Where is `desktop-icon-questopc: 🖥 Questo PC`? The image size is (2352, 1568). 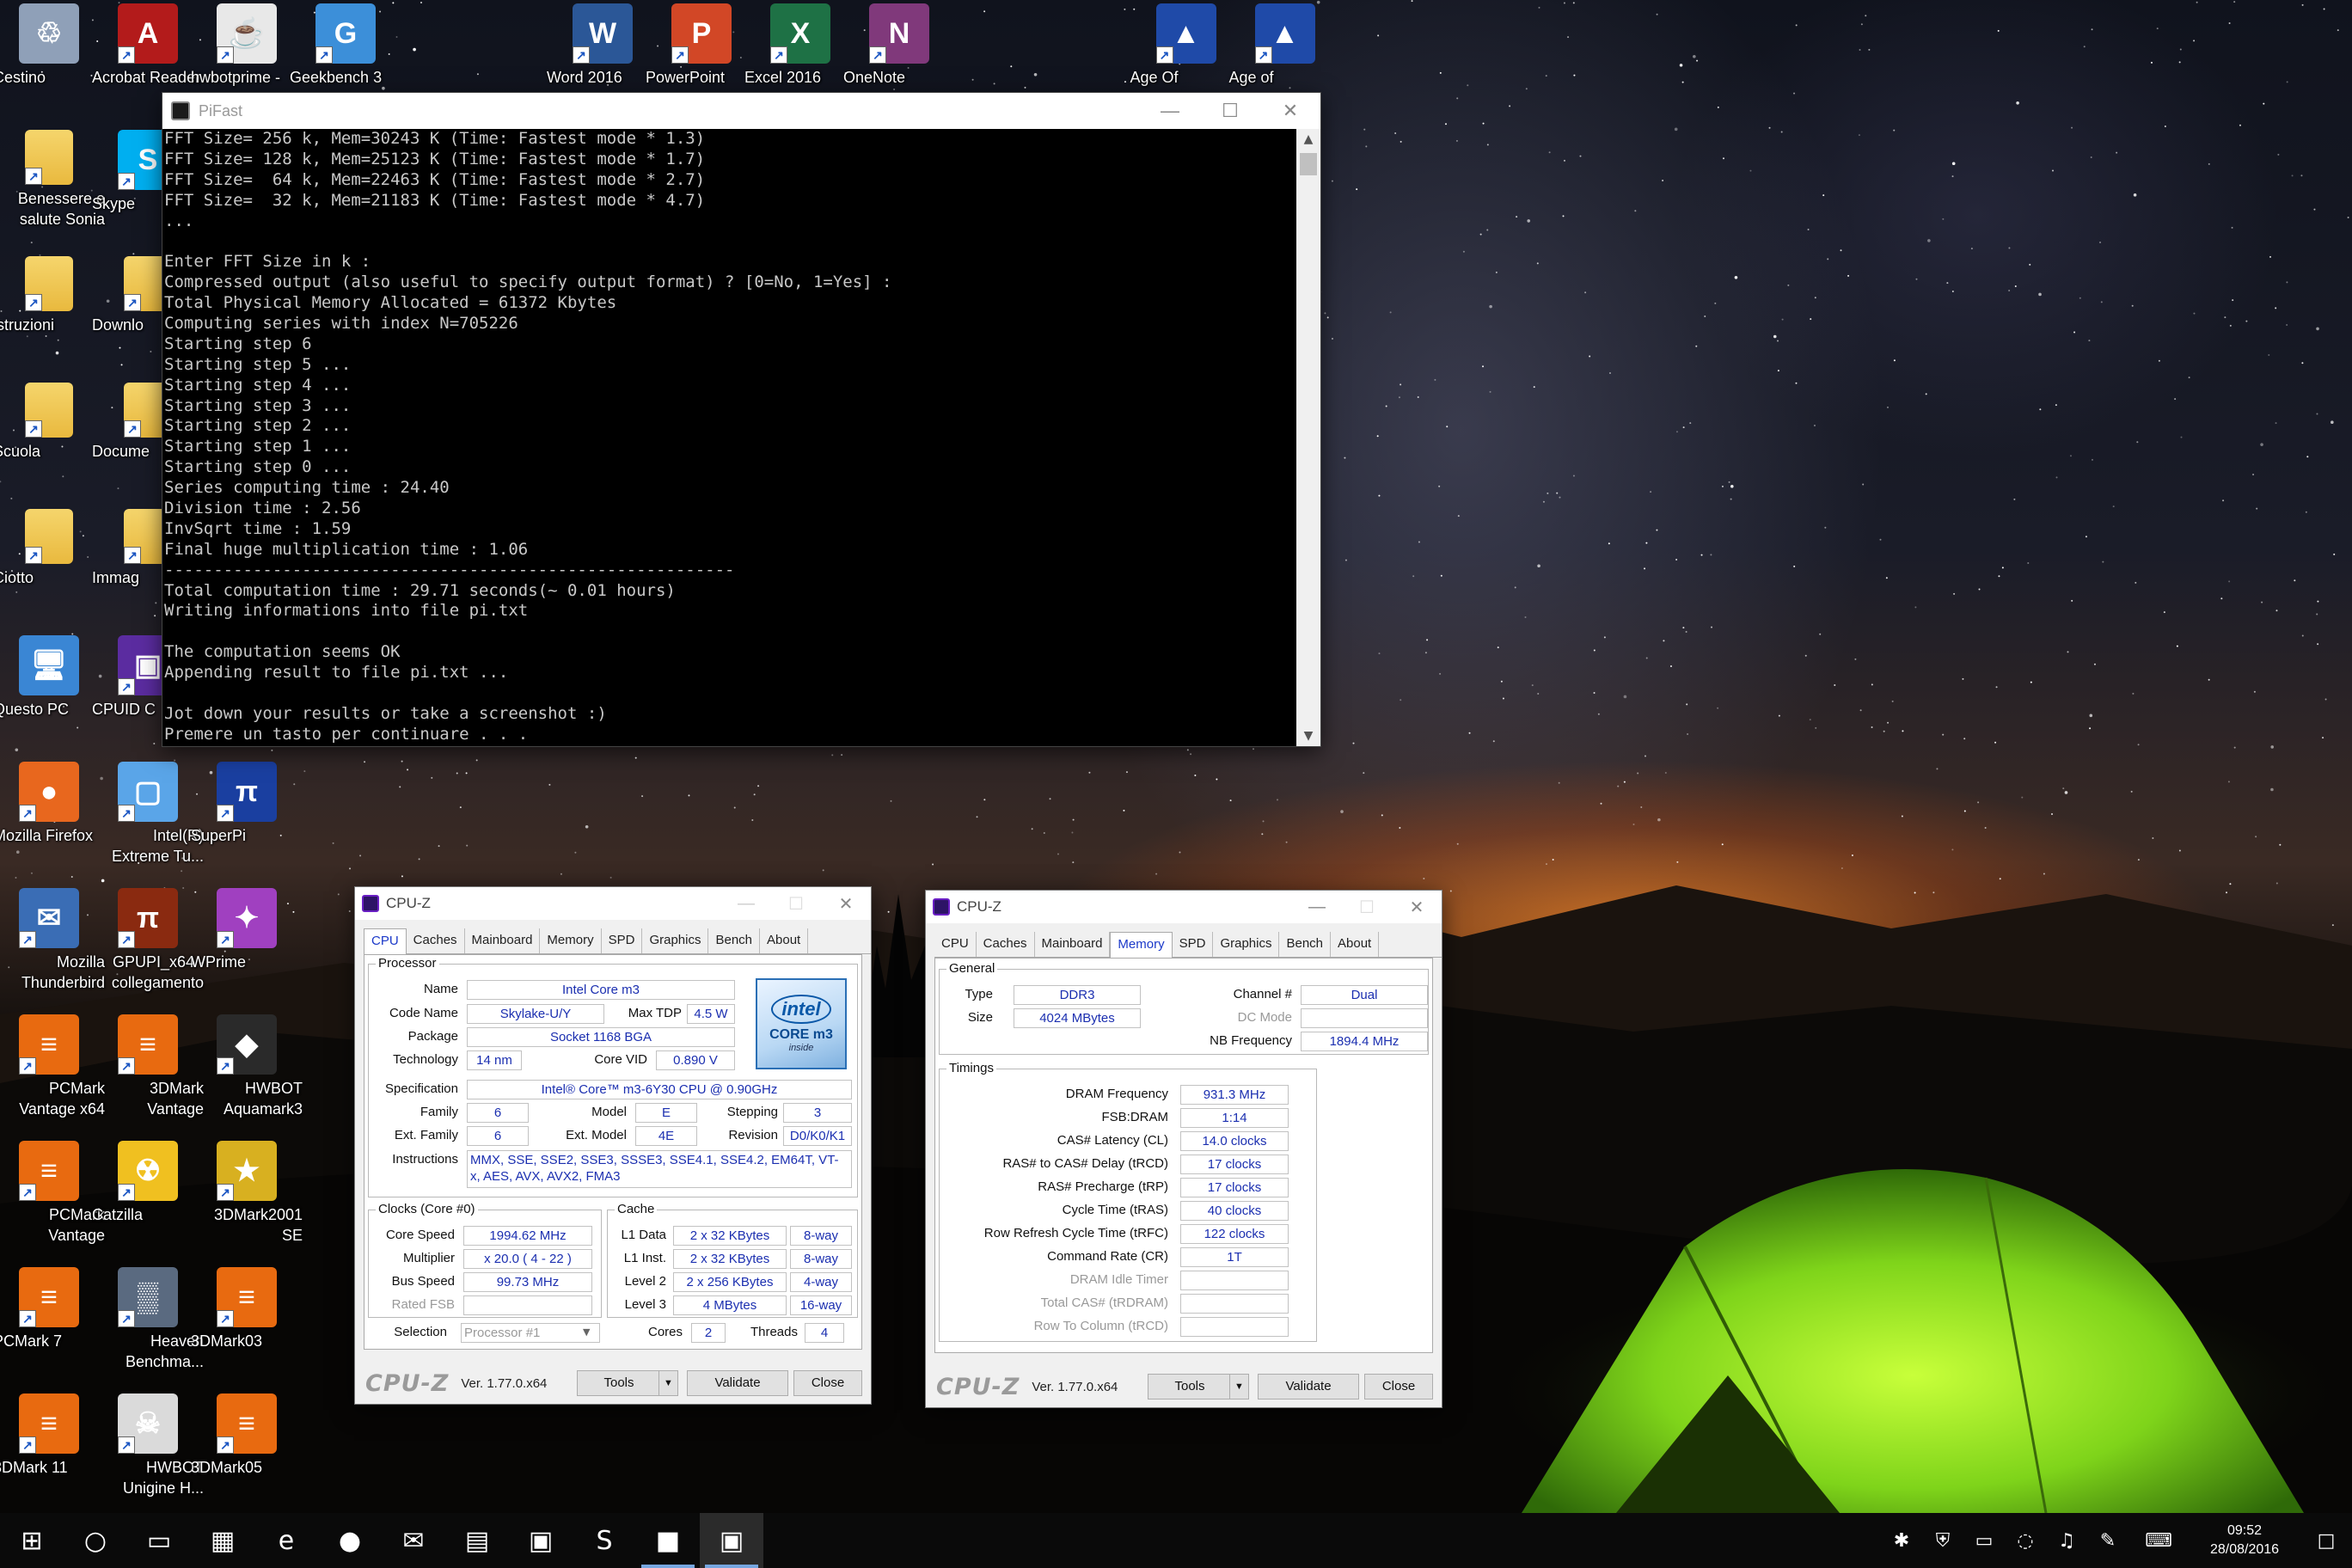
desktop-icon-questopc: 🖥 Questo PC is located at coordinates (52, 676).